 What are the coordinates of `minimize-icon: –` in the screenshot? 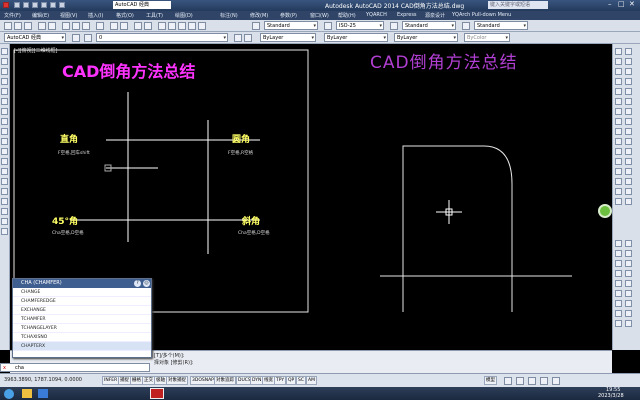 It's located at (610, 4).